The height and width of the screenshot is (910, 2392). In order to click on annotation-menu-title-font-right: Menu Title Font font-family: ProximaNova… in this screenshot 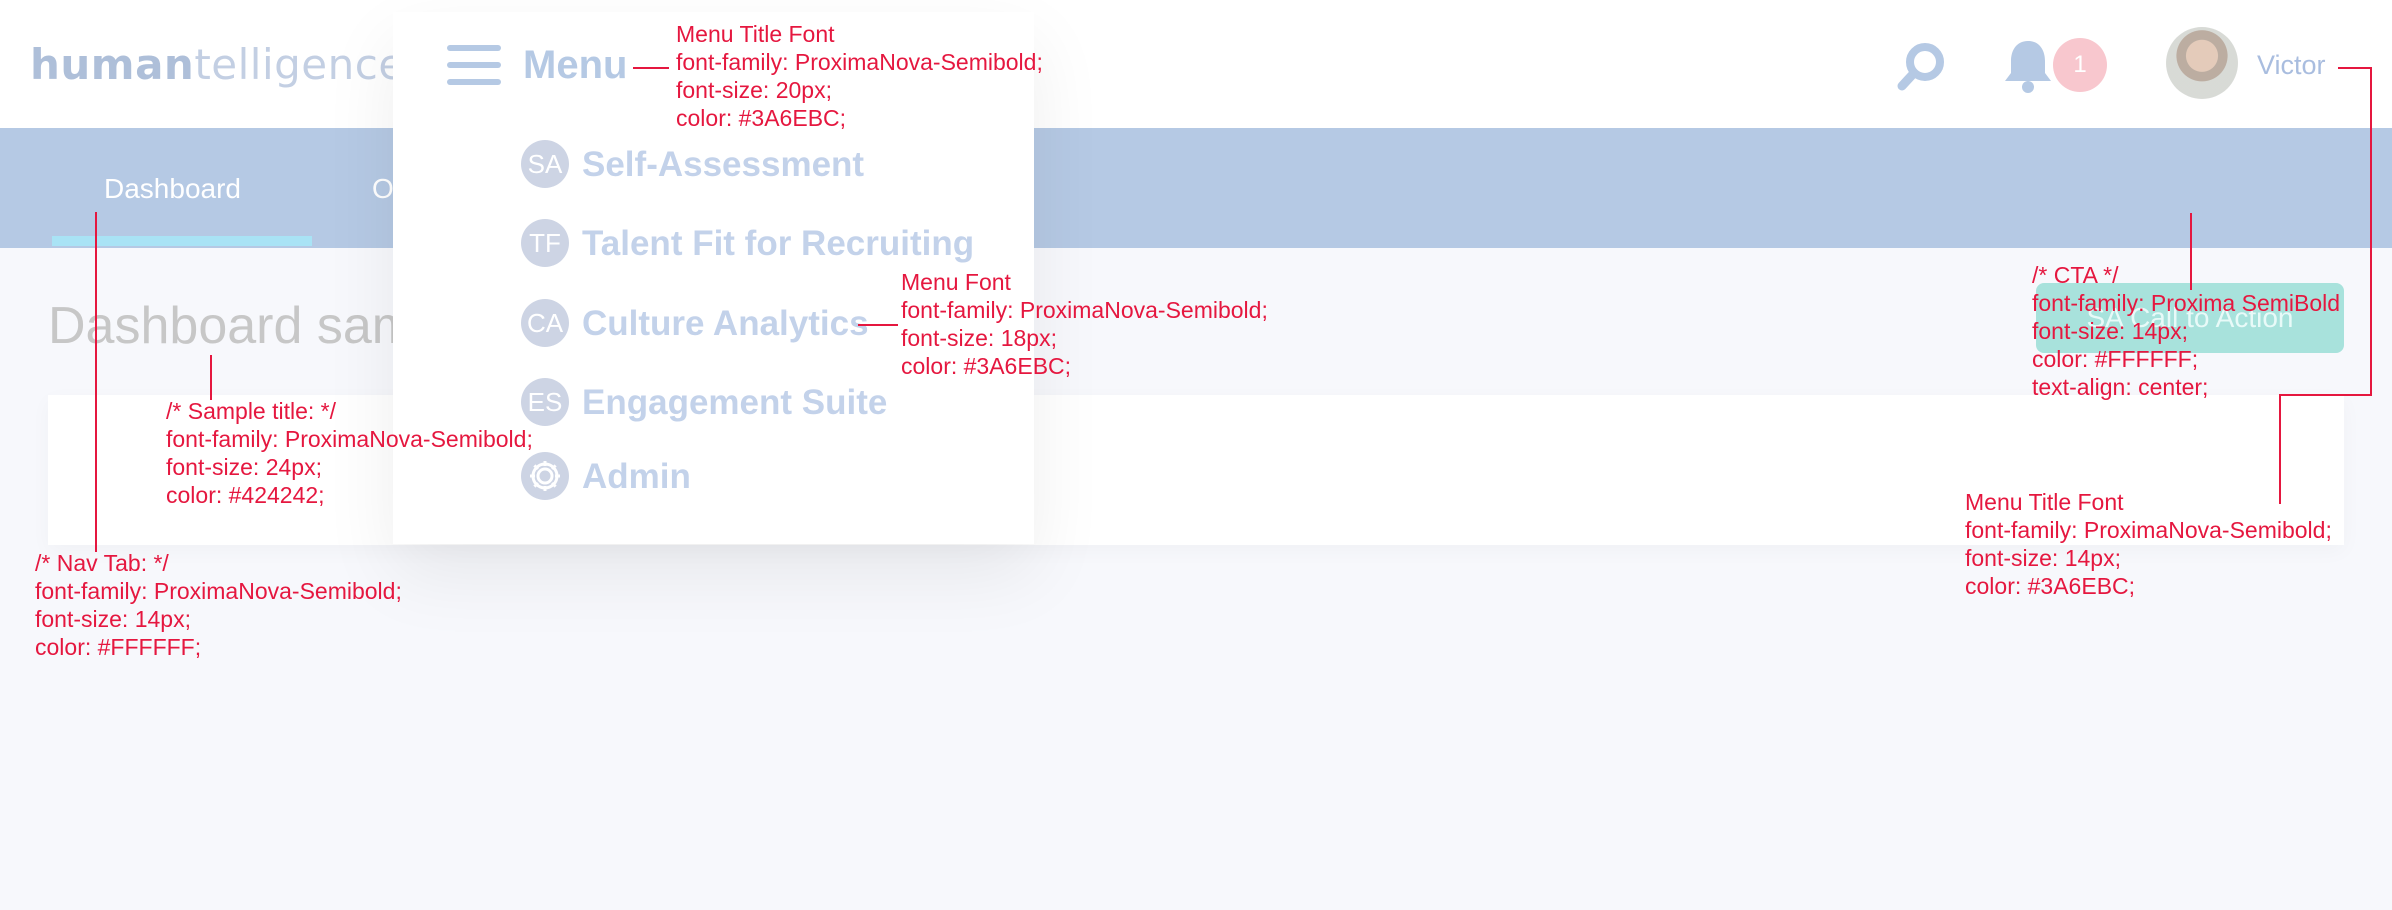, I will do `click(2148, 544)`.